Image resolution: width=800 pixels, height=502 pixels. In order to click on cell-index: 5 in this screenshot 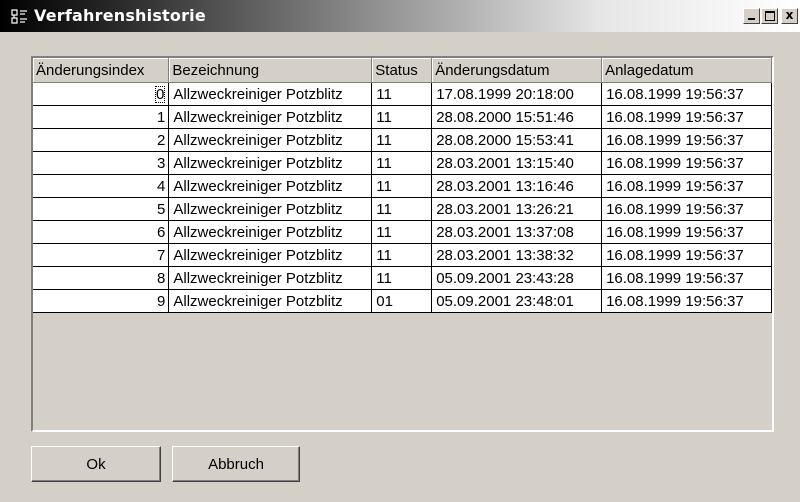, I will do `click(101, 209)`.